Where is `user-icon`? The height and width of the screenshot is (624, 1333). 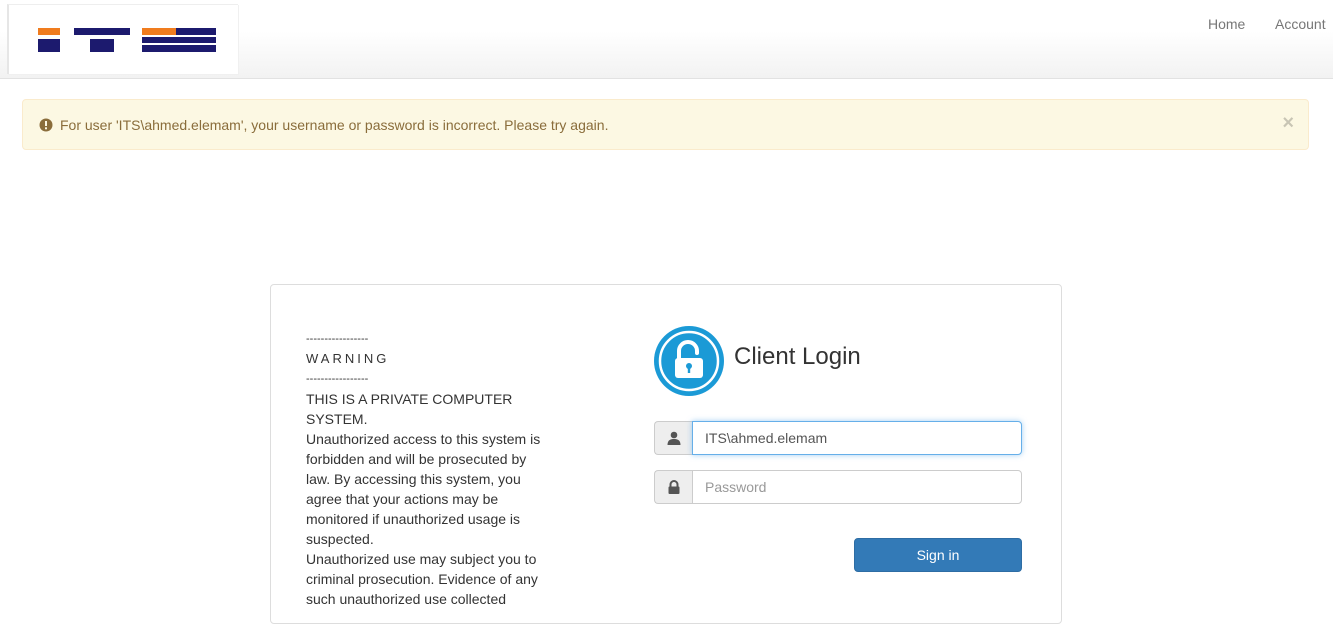
user-icon is located at coordinates (674, 438).